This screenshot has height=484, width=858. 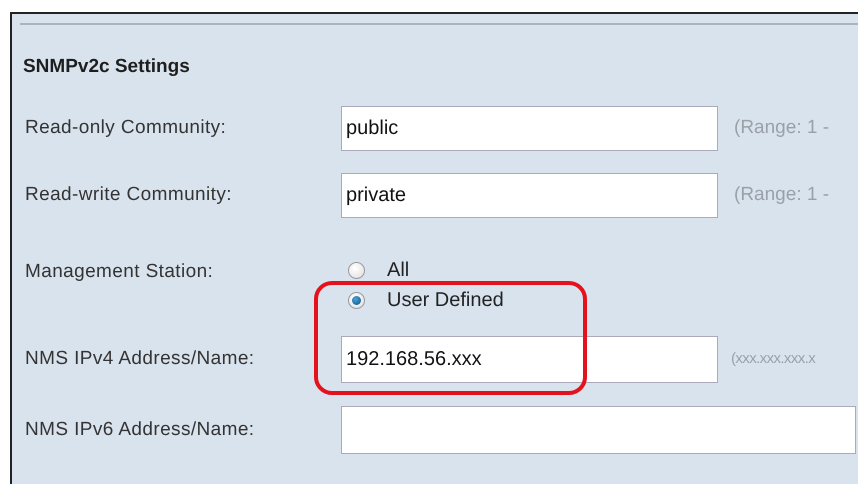 What do you see at coordinates (119, 272) in the screenshot?
I see `field-label: Management Station:` at bounding box center [119, 272].